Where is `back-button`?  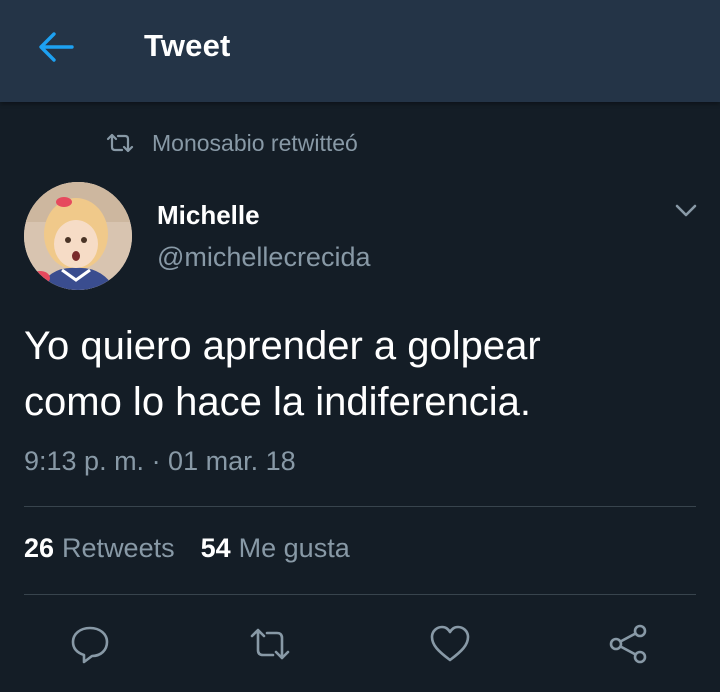
back-button is located at coordinates (56, 47).